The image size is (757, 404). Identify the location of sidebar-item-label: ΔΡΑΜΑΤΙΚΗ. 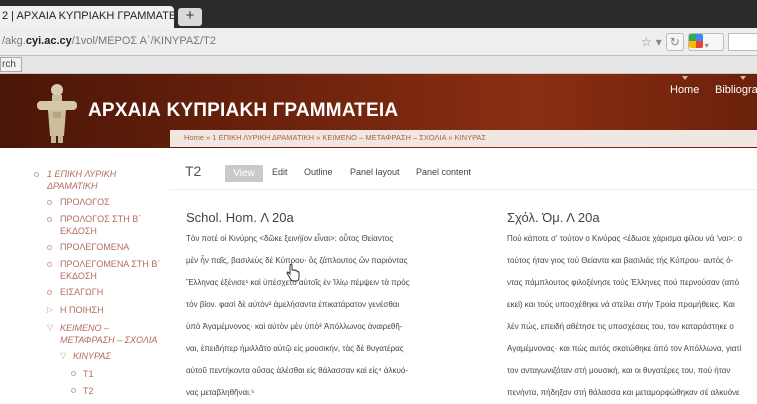
(72, 186).